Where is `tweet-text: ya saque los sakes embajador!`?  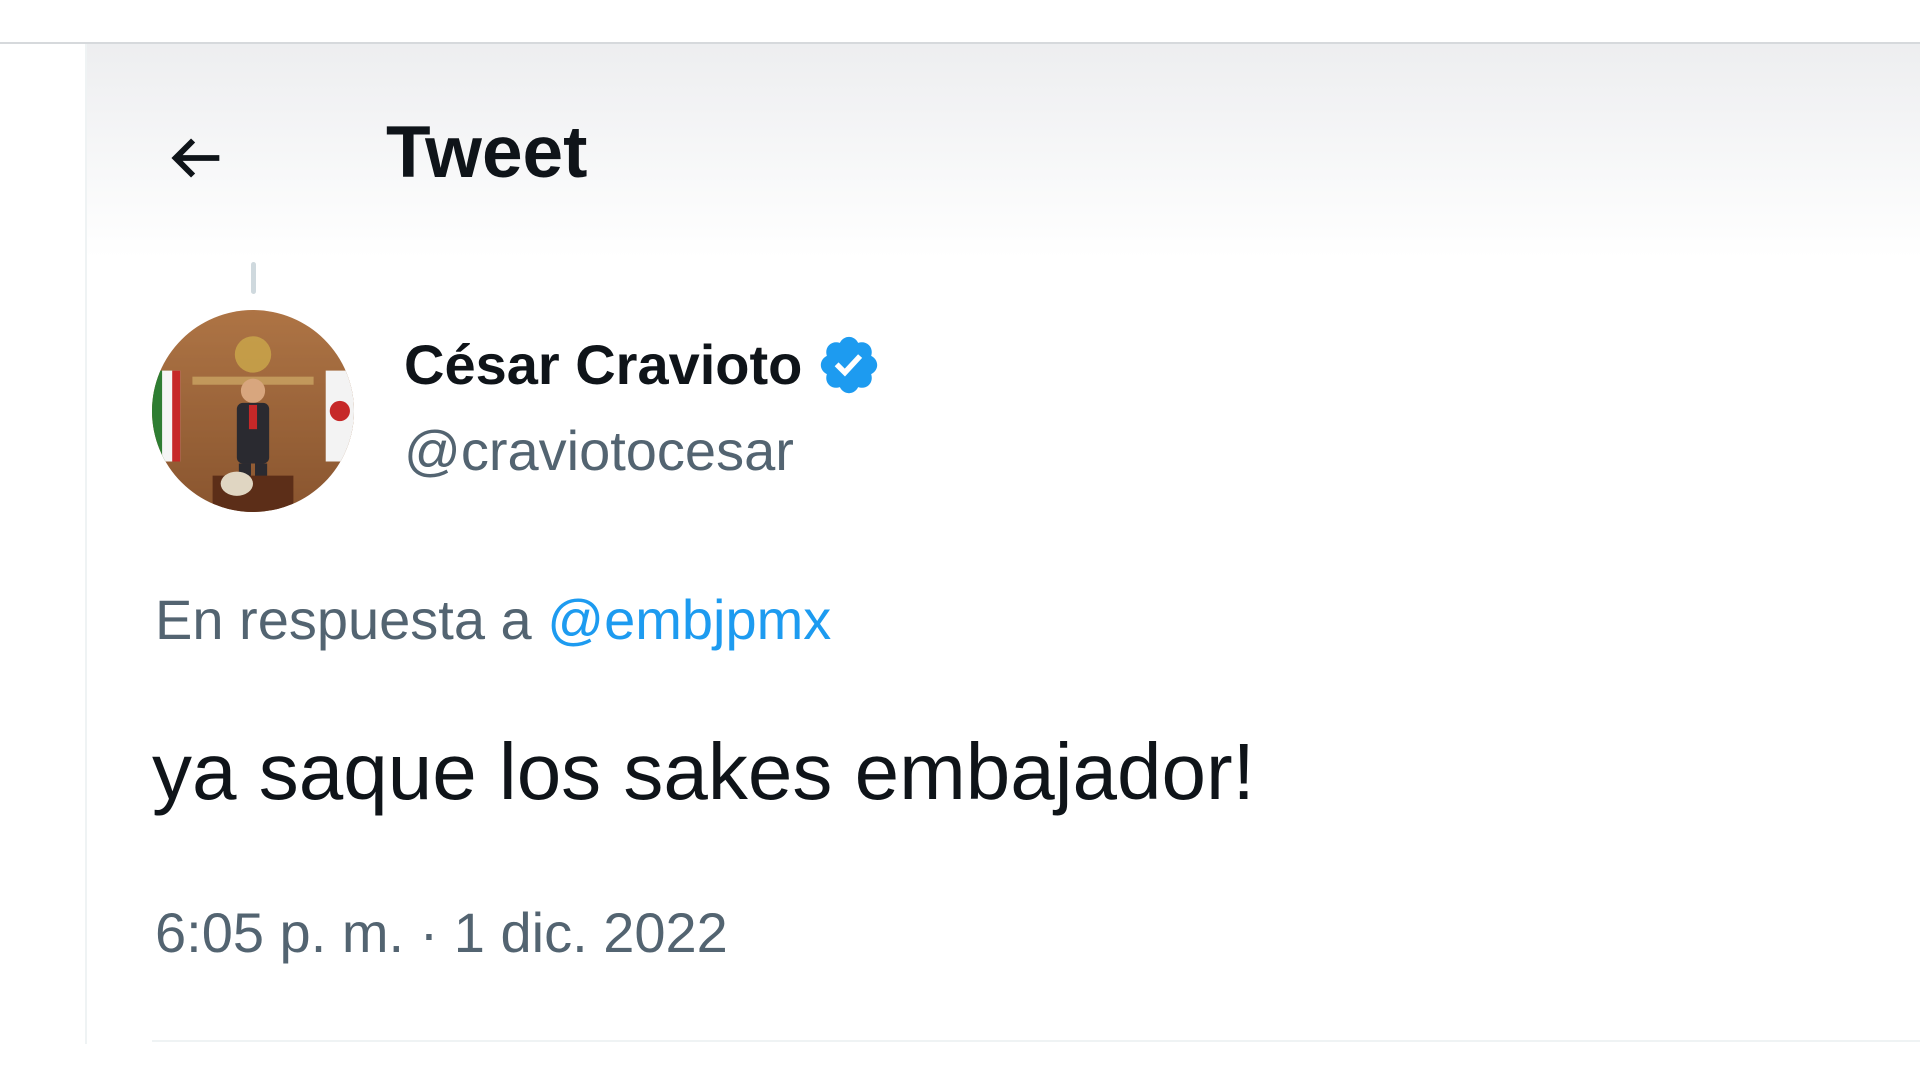 tweet-text: ya saque los sakes embajador! is located at coordinates (703, 771).